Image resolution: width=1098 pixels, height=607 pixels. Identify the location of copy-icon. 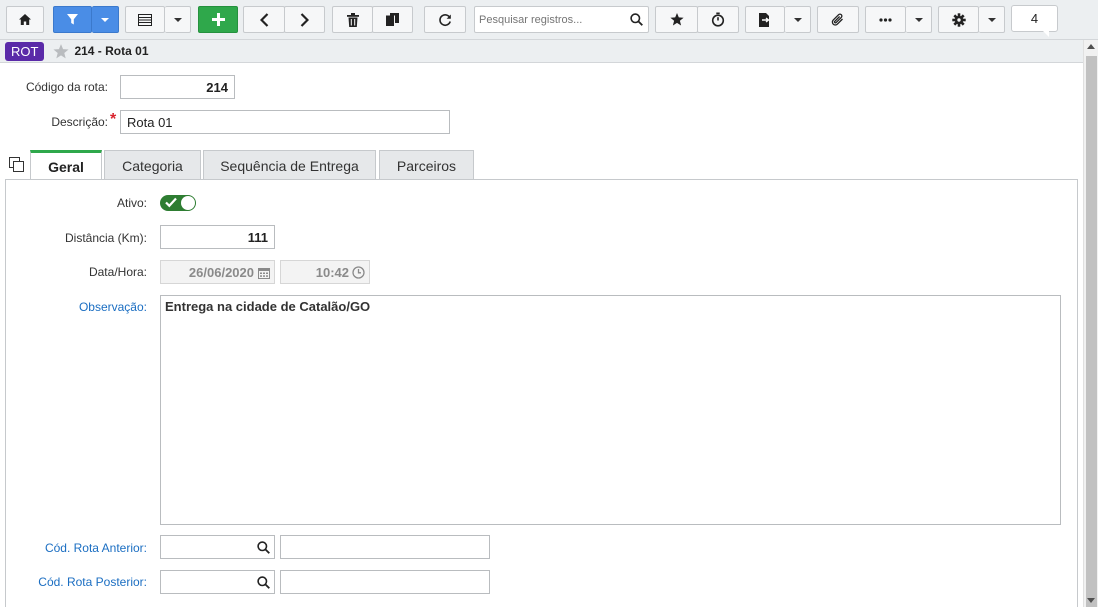
(392, 19).